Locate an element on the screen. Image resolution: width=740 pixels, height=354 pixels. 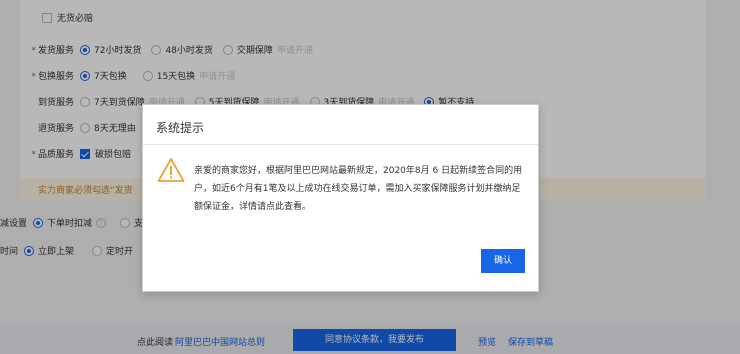
dialog-title: 系统提示 is located at coordinates (180, 128).